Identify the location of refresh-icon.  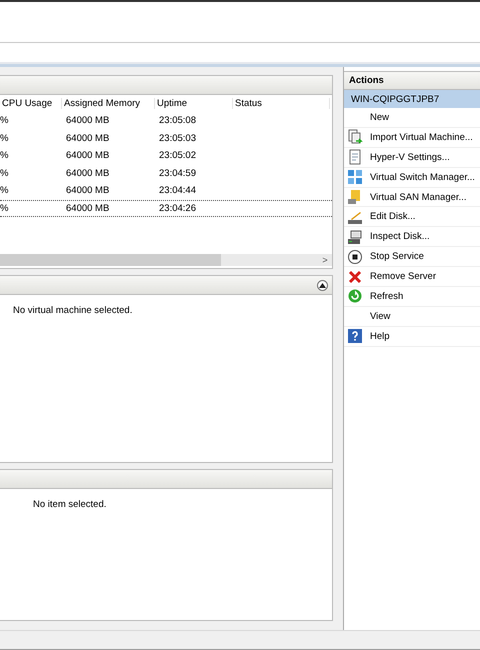
(355, 296).